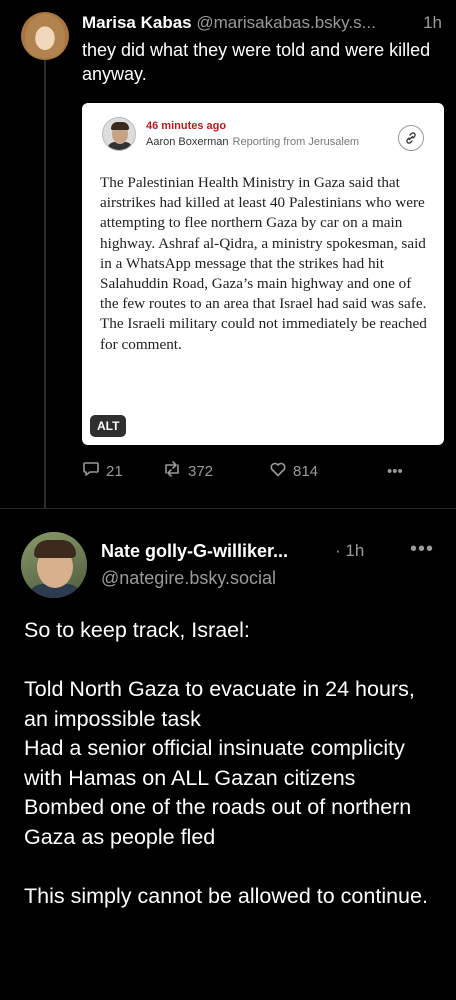 This screenshot has height=1000, width=456. I want to click on post-divider, so click(228, 508).